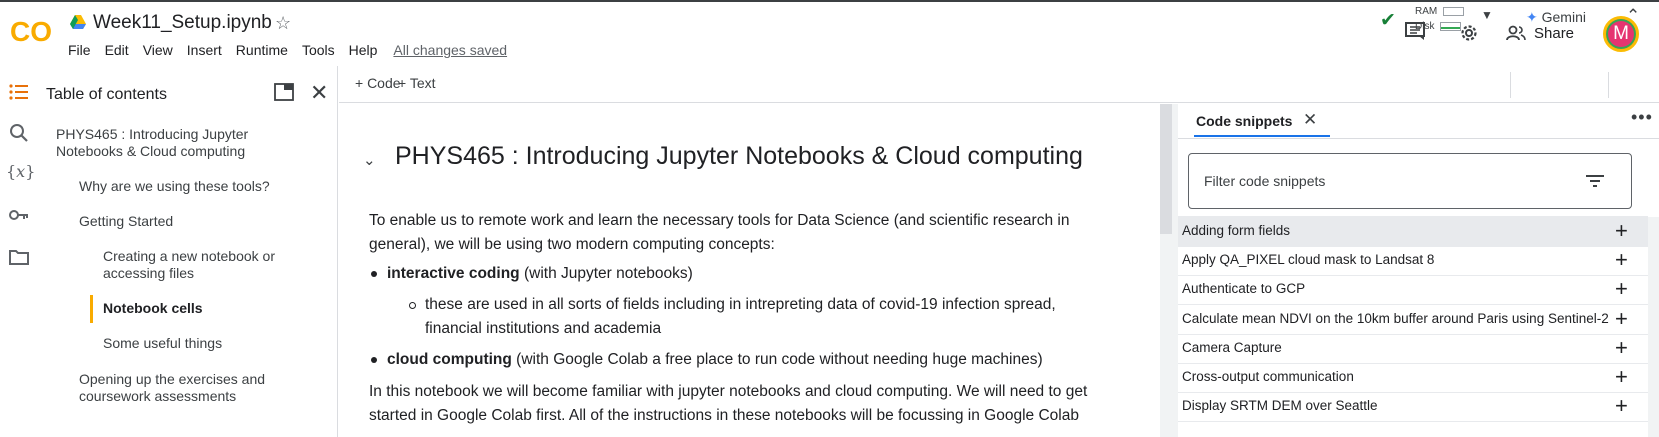  Describe the element at coordinates (1413, 289) in the screenshot. I see `snippet-row: Authenticate to GCP +` at that location.